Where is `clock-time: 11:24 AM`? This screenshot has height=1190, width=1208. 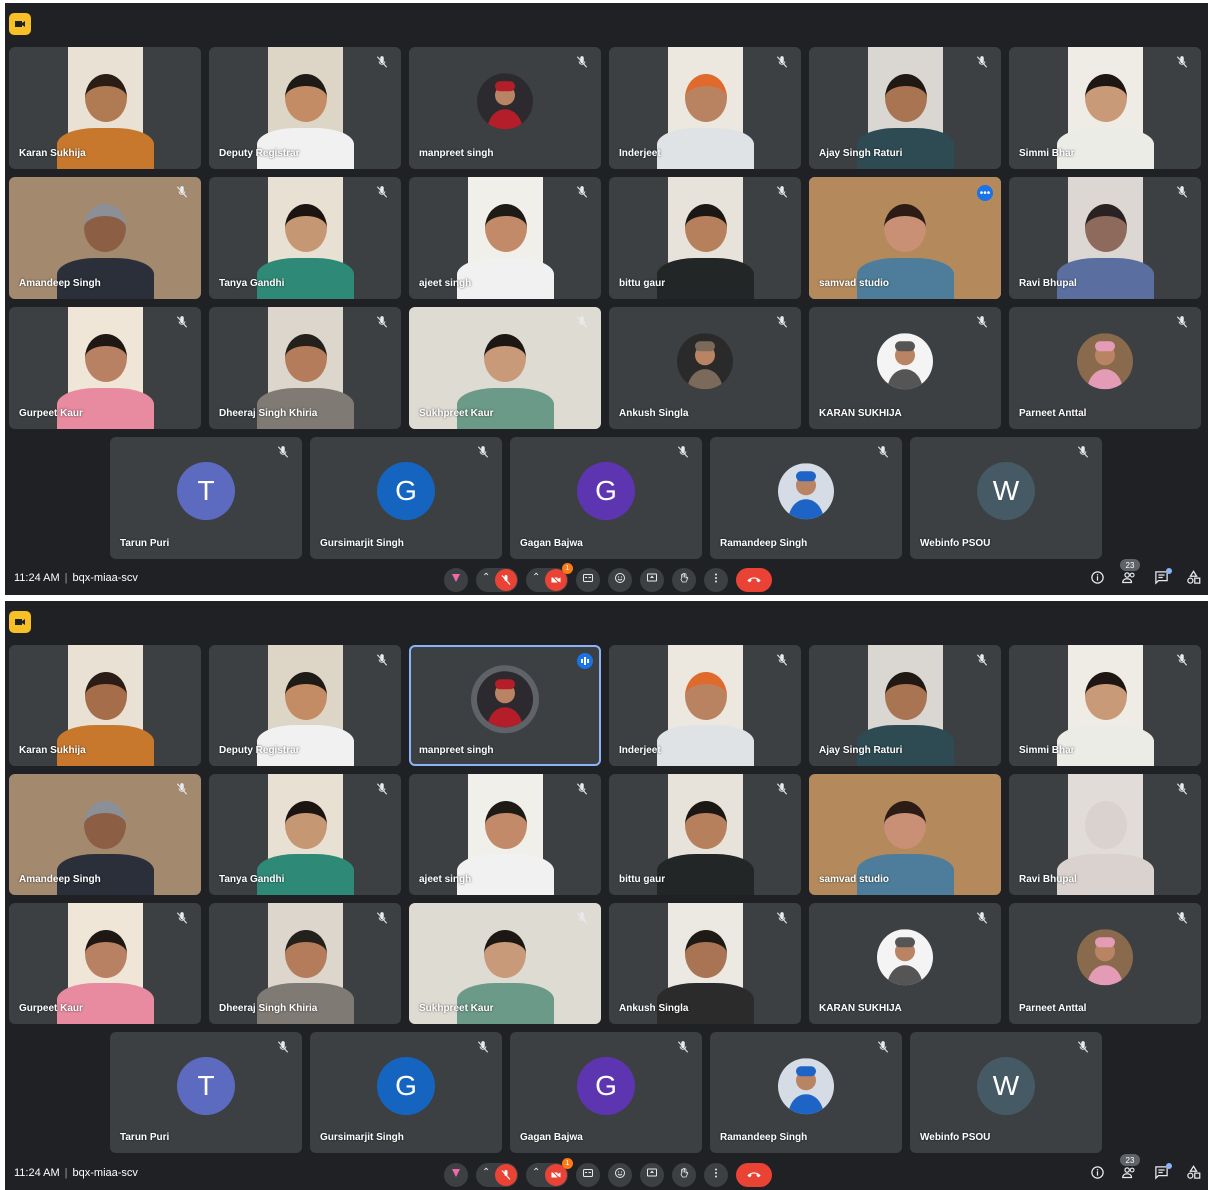
clock-time: 11:24 AM is located at coordinates (37, 1173).